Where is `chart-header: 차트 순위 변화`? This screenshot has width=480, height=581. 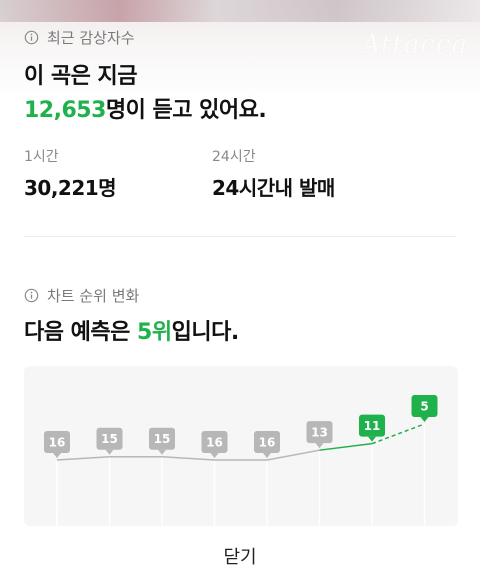 chart-header: 차트 순위 변화 is located at coordinates (81, 295).